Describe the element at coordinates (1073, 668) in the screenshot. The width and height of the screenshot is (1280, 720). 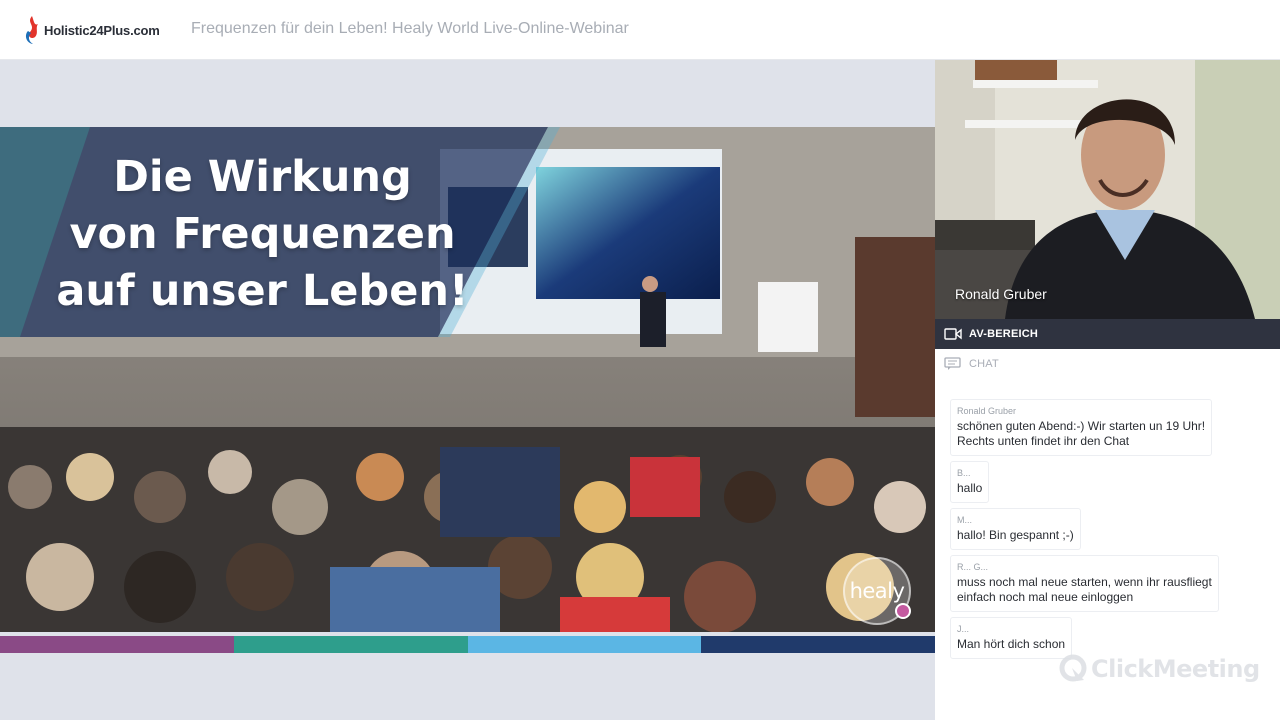
I see `clickmeeting-mark-icon` at that location.